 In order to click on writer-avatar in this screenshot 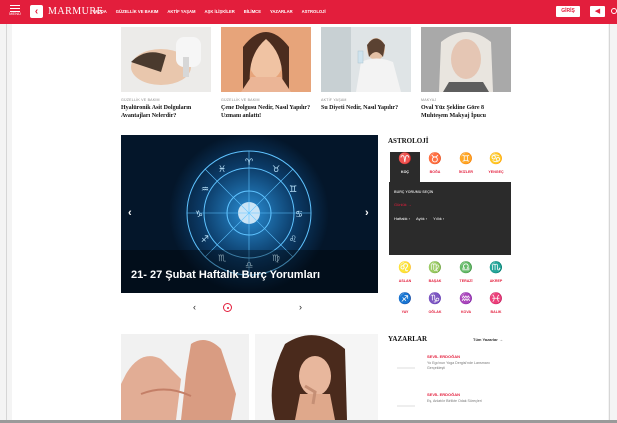, I will do `click(406, 368)`.